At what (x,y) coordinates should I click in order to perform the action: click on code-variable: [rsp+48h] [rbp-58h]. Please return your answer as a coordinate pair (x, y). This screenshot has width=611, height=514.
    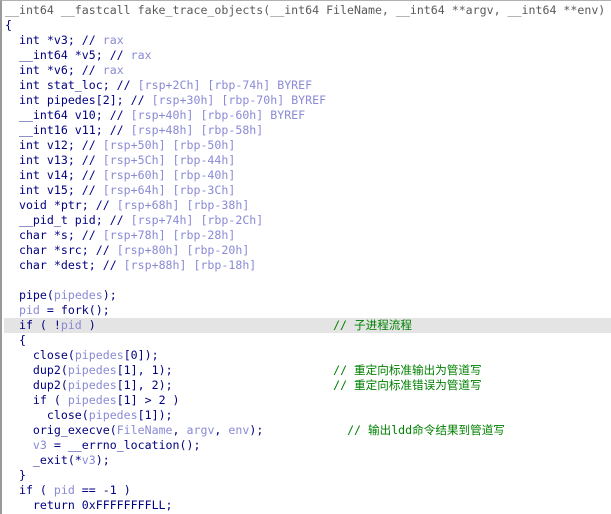
    Looking at the image, I should click on (197, 130).